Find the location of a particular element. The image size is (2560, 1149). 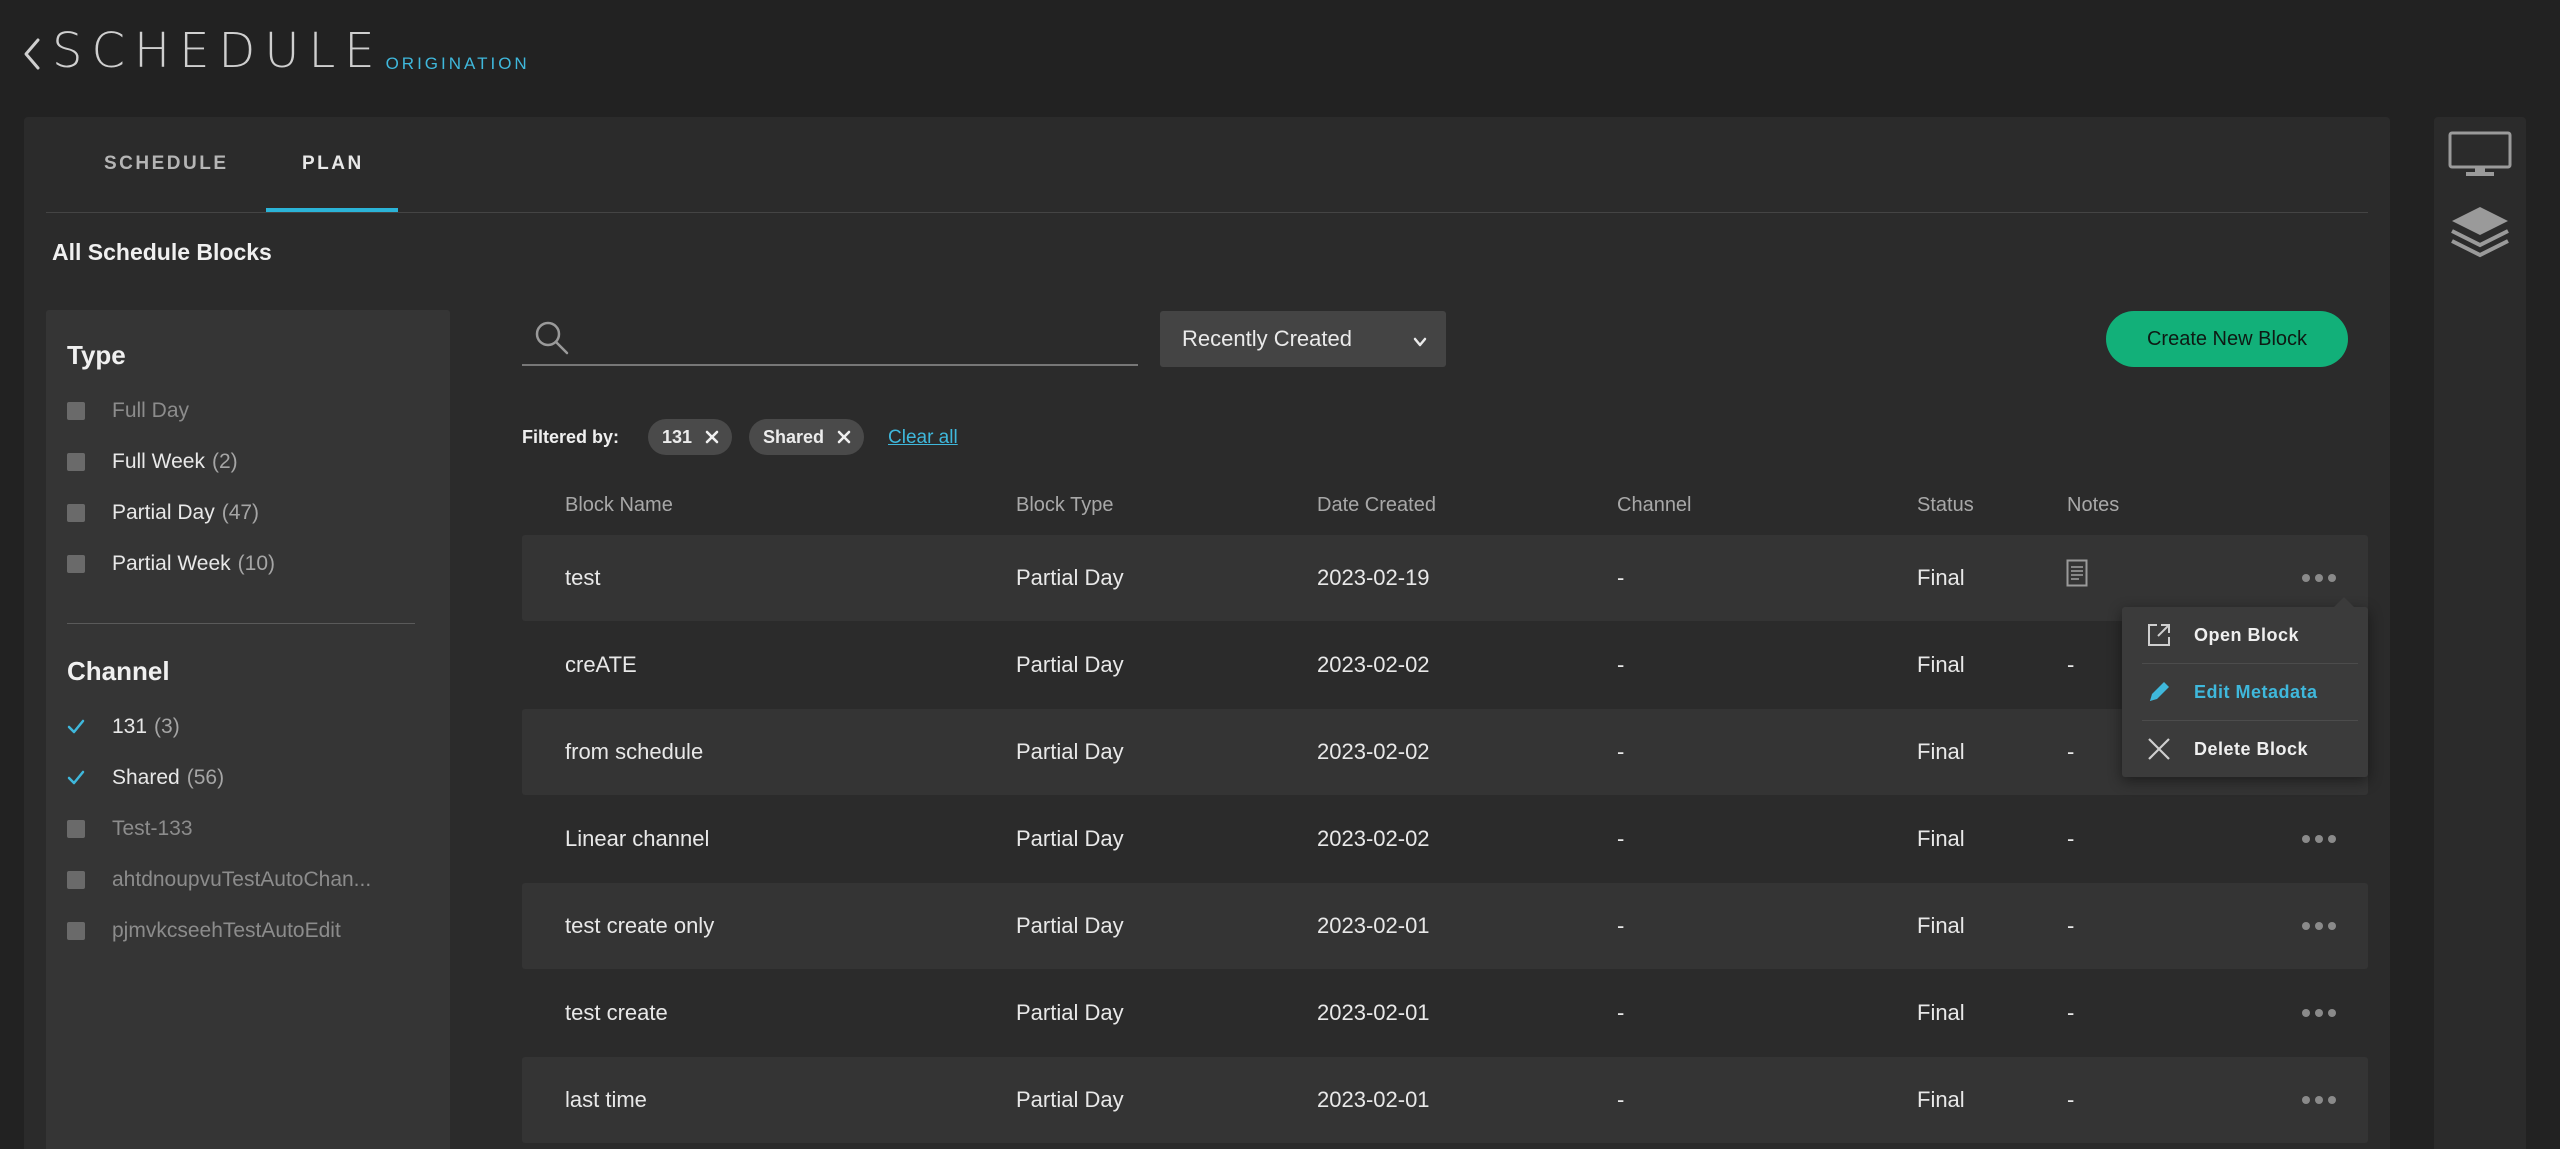

active-tab-indicator is located at coordinates (332, 210).